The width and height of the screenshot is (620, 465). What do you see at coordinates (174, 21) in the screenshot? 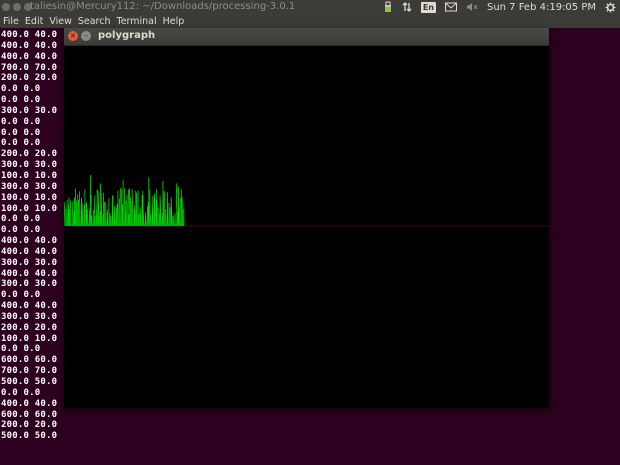
I see `menu-help: Help` at bounding box center [174, 21].